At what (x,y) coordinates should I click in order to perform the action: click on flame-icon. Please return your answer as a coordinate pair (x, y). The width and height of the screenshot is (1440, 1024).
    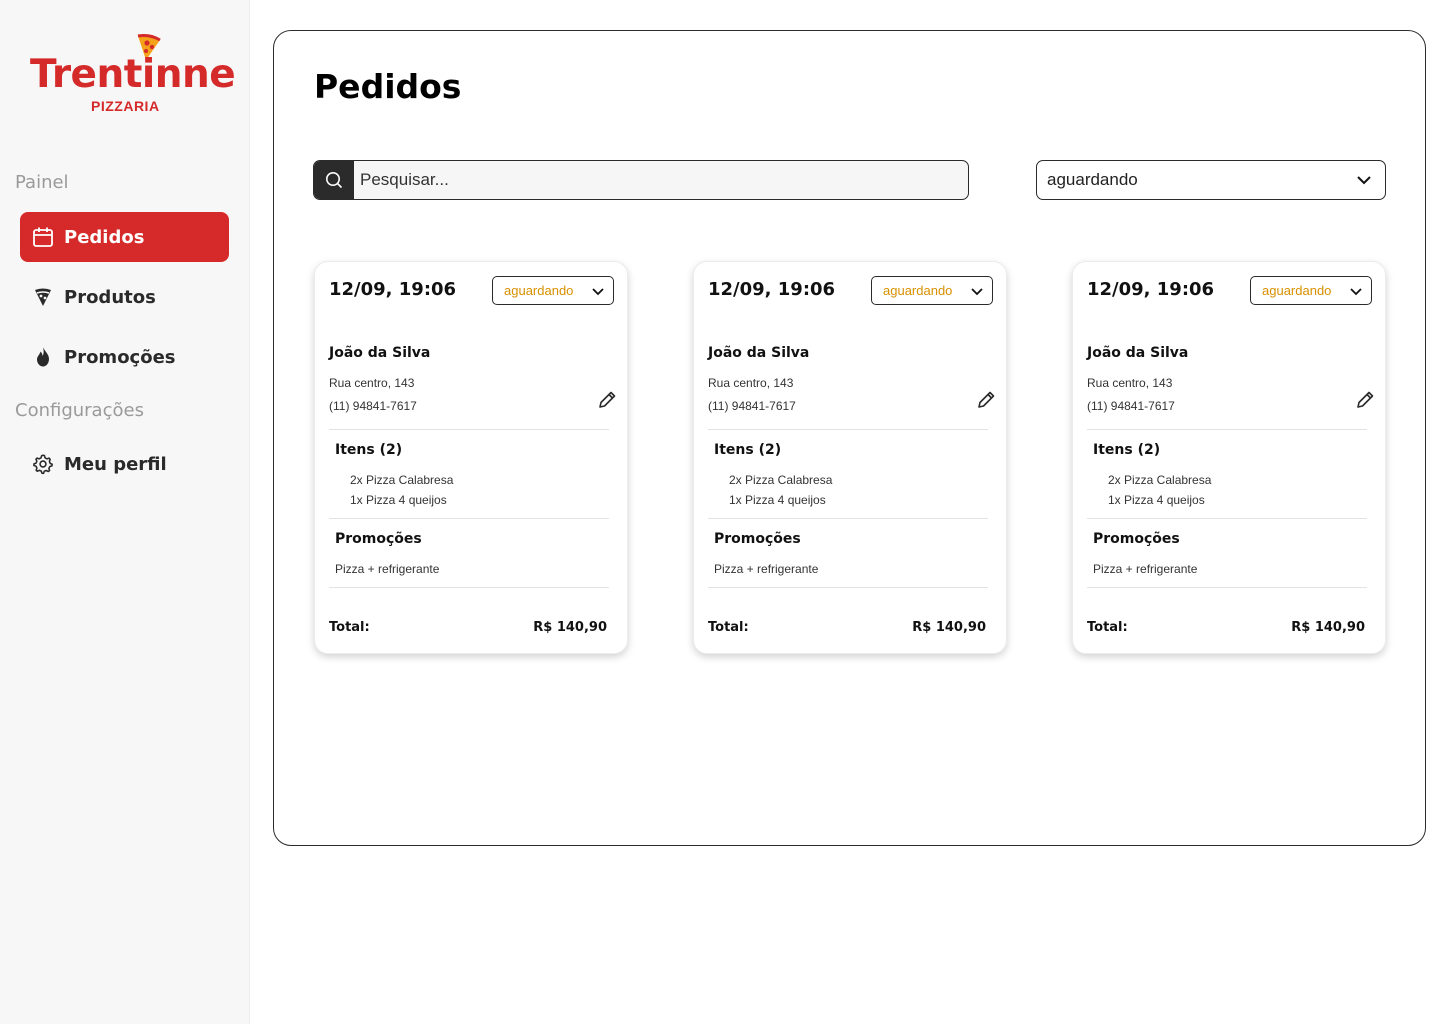
    Looking at the image, I should click on (43, 357).